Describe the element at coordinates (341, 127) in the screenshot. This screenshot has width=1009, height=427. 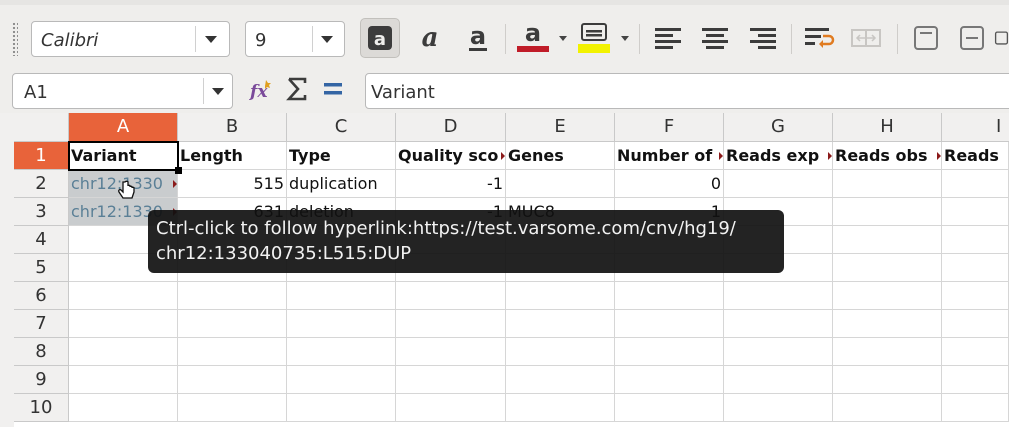
I see `column-header-c: C` at that location.